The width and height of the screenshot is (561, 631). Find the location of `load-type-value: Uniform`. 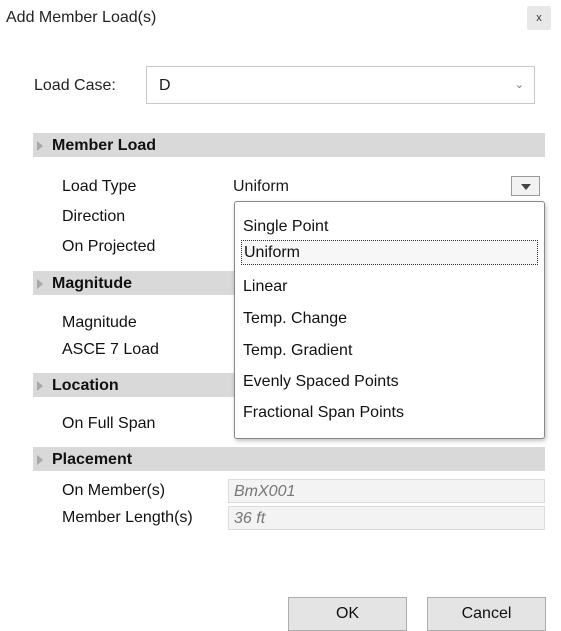

load-type-value: Uniform is located at coordinates (386, 187).